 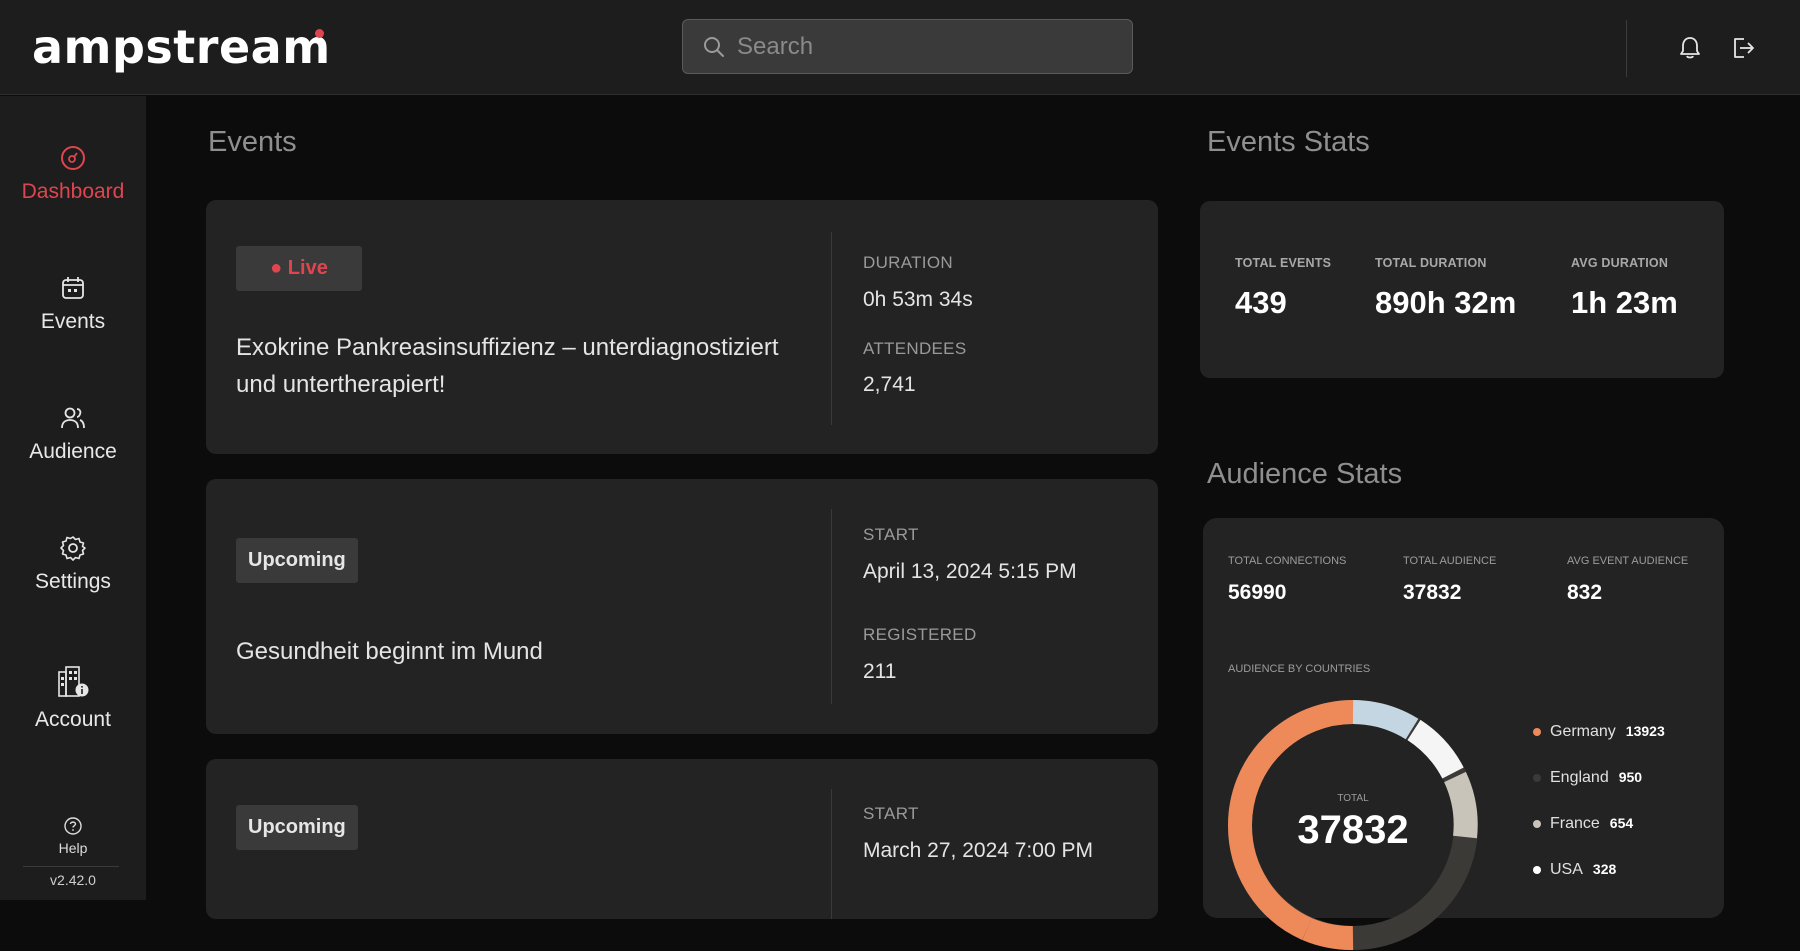 I want to click on avg-duration-label: AVG DURATION, so click(x=1620, y=263).